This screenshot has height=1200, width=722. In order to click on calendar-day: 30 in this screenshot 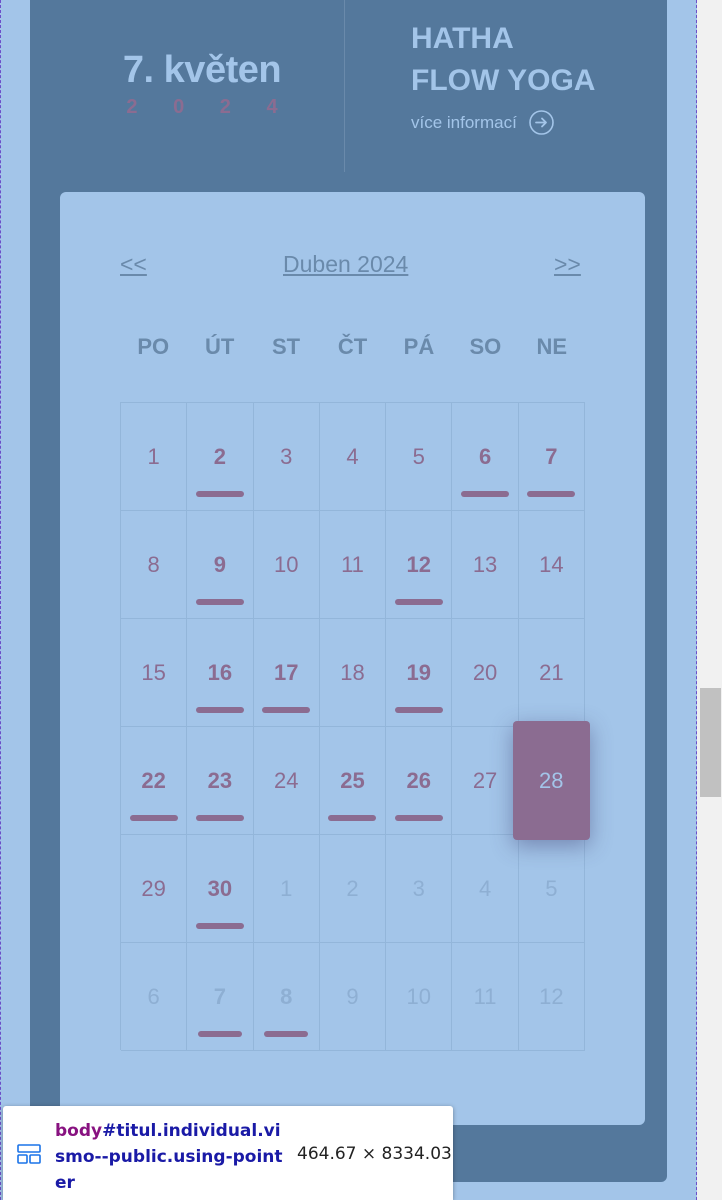, I will do `click(220, 889)`.